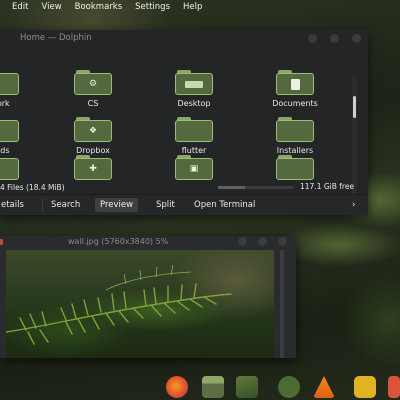  I want to click on desktop-folder-icon, so click(194, 82).